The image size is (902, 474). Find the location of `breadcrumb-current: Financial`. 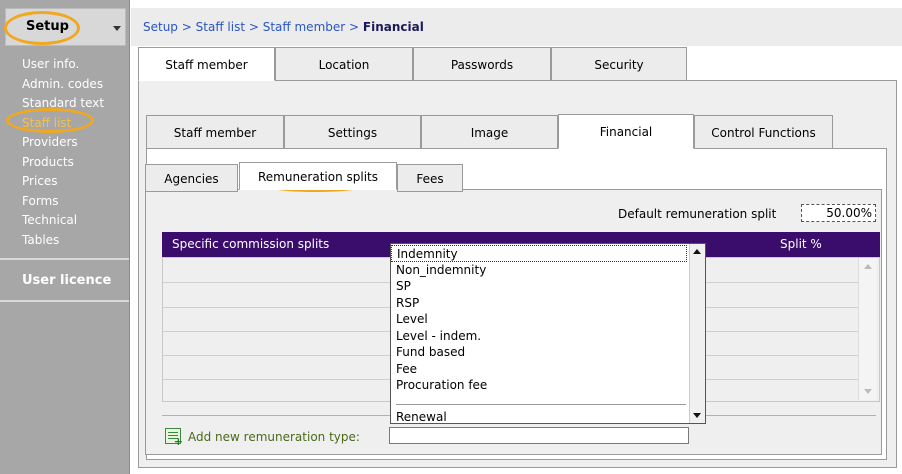

breadcrumb-current: Financial is located at coordinates (393, 27).